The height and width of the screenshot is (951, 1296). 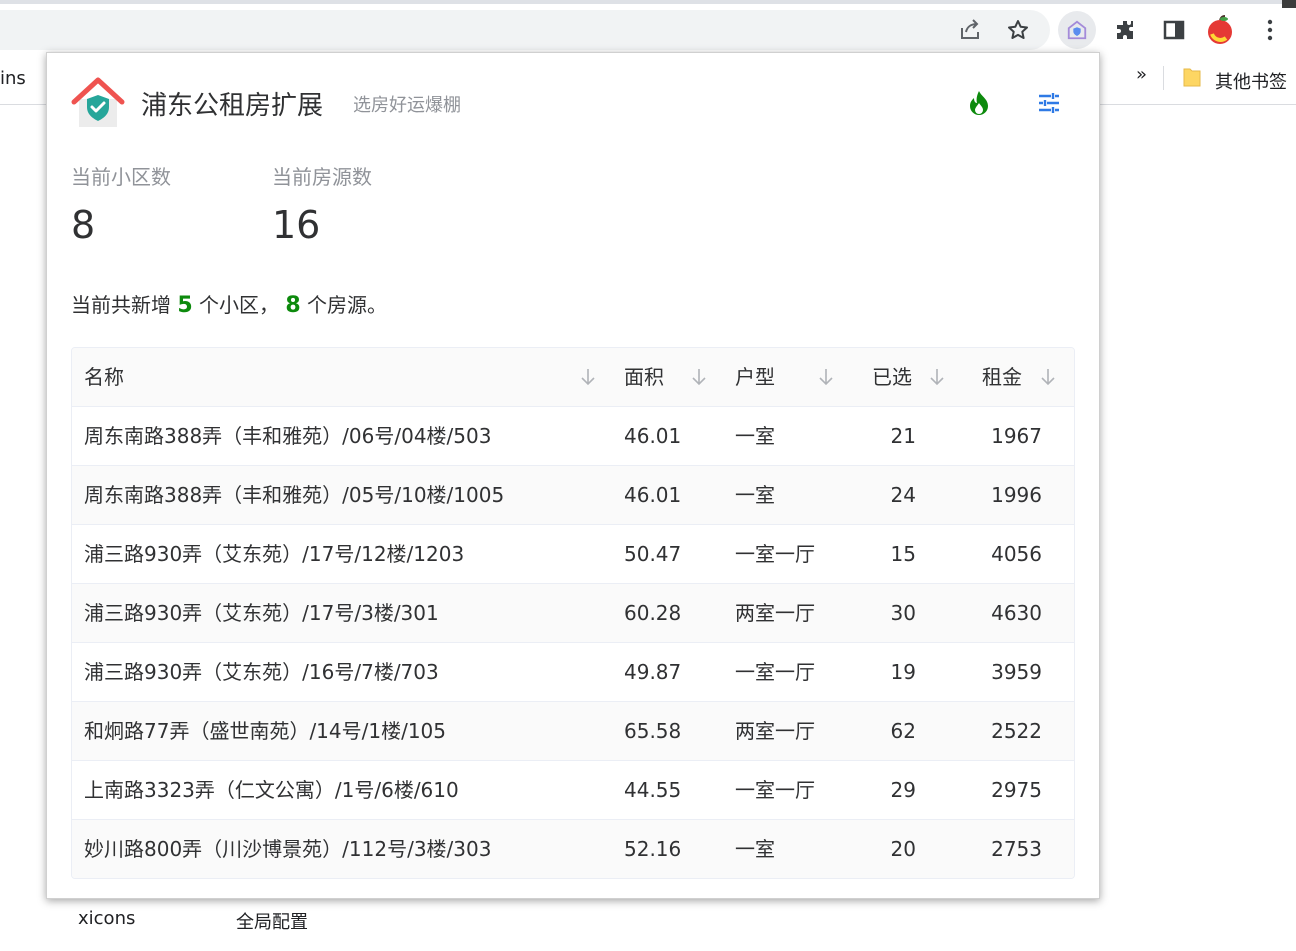 I want to click on puzzle-icon, so click(x=1126, y=30).